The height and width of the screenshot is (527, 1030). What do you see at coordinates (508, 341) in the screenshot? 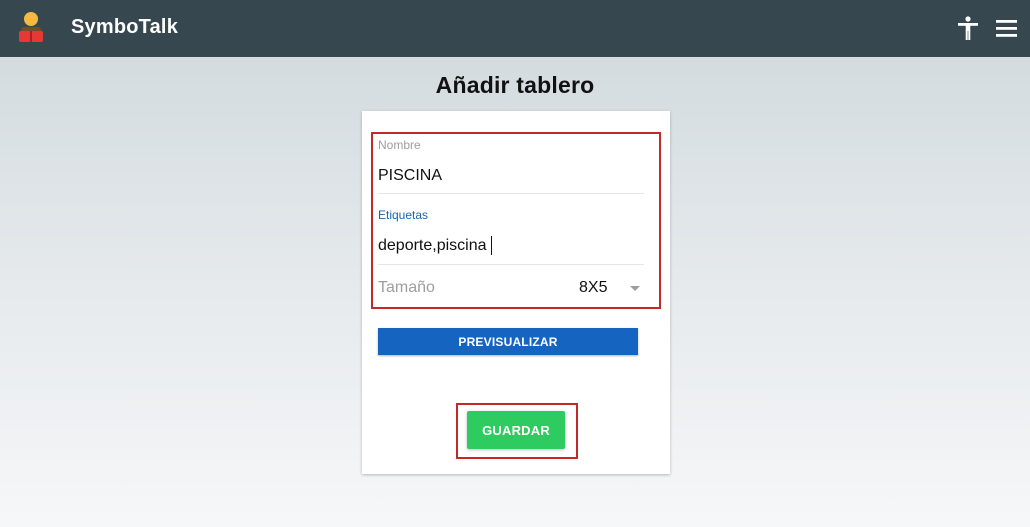
I see `preview-button: PREVISUALIZAR` at bounding box center [508, 341].